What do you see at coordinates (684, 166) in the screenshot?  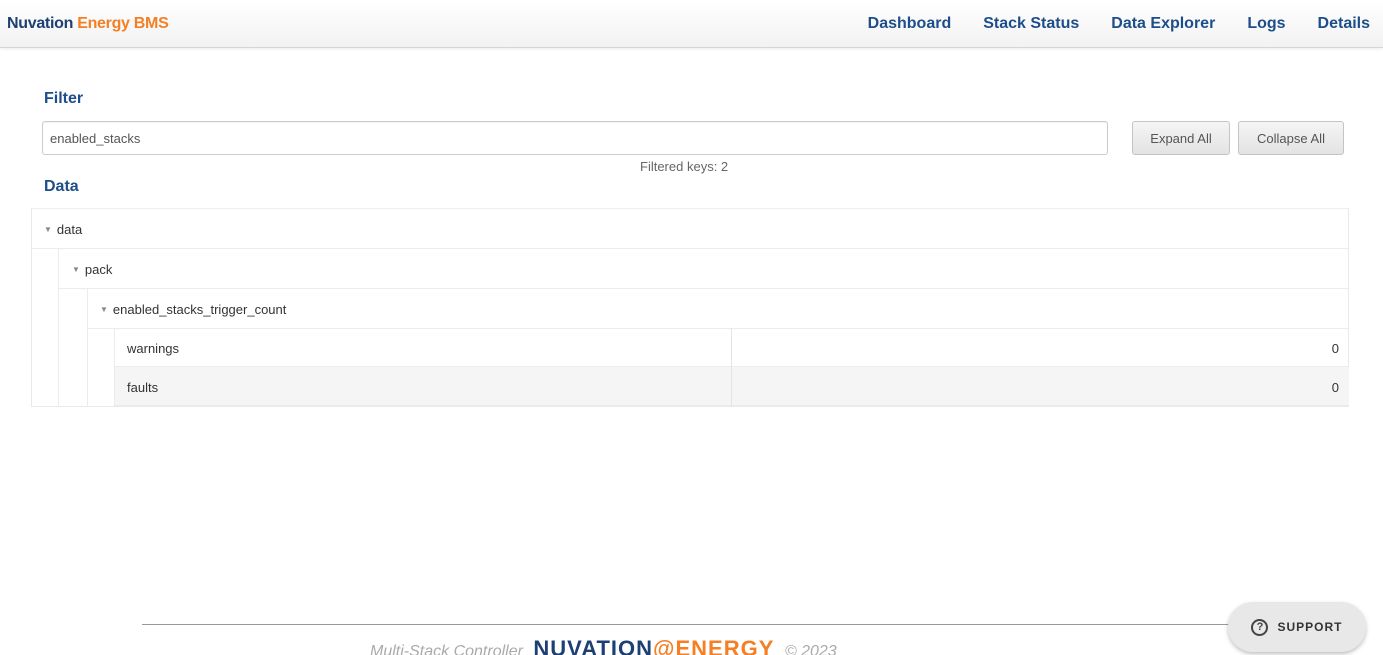 I see `filtered-keys-count: Filtered keys: 2` at bounding box center [684, 166].